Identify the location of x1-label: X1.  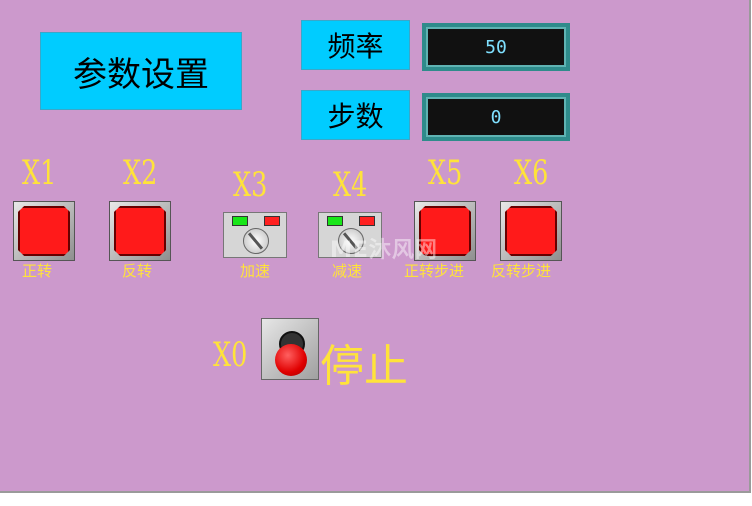
(39, 173).